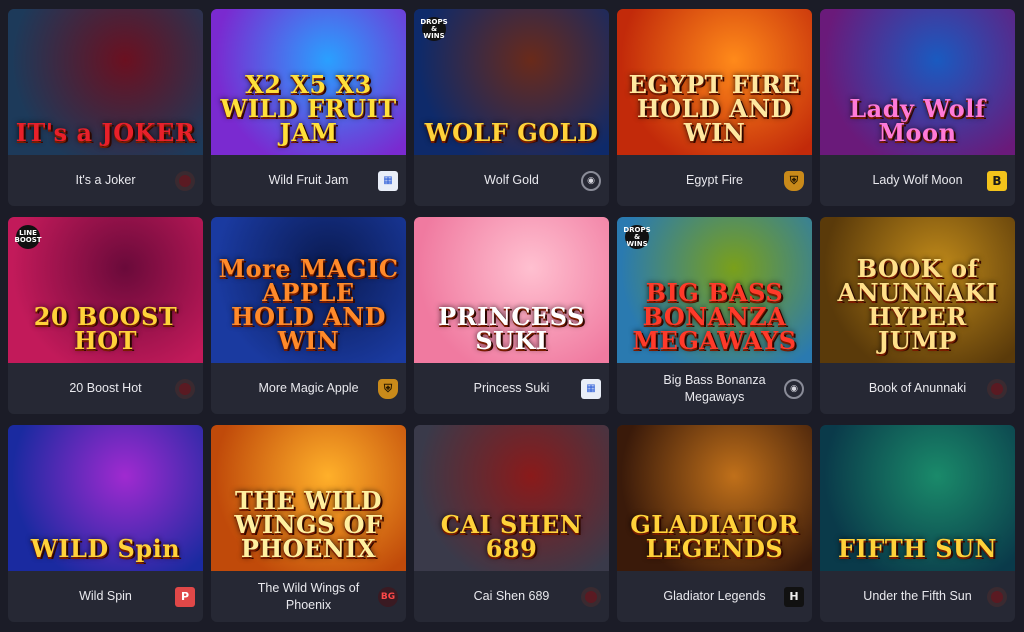  I want to click on game-card: IT's a JOKER It's a Joker, so click(105, 107).